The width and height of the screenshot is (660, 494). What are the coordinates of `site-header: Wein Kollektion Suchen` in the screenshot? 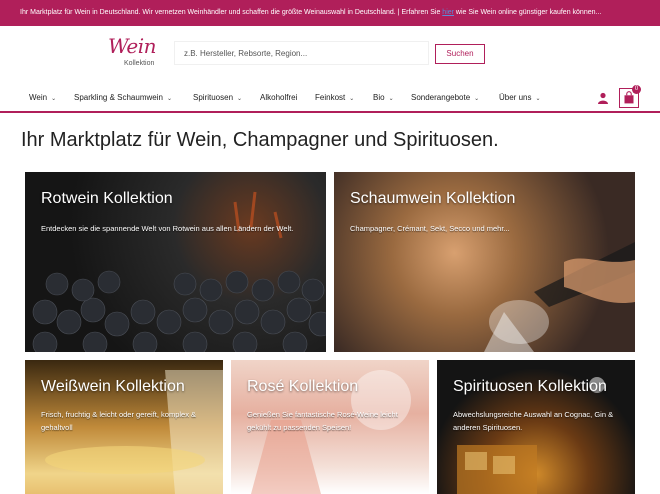 It's located at (330, 55).